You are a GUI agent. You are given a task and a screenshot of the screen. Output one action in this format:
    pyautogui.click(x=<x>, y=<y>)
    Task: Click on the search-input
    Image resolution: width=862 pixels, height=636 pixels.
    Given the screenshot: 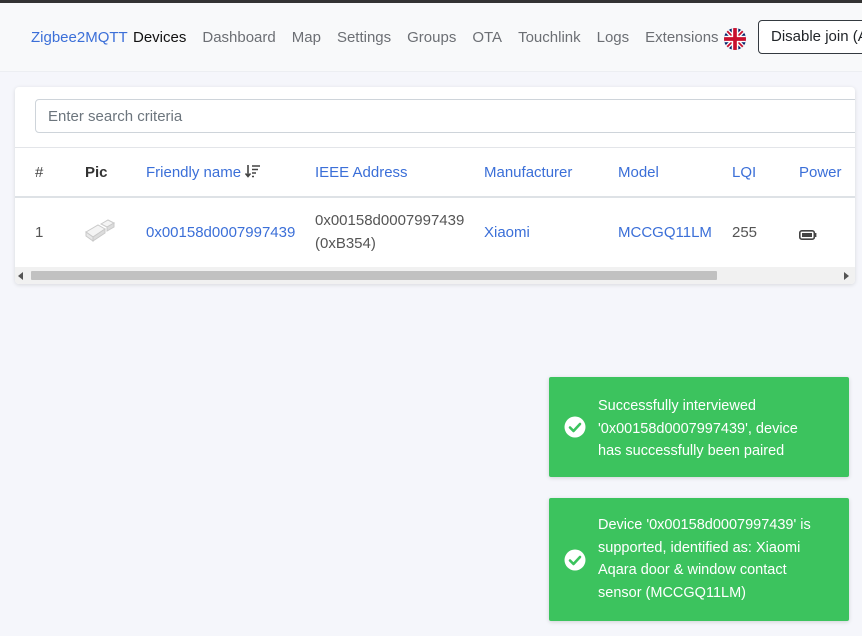 What is the action you would take?
    pyautogui.click(x=445, y=116)
    